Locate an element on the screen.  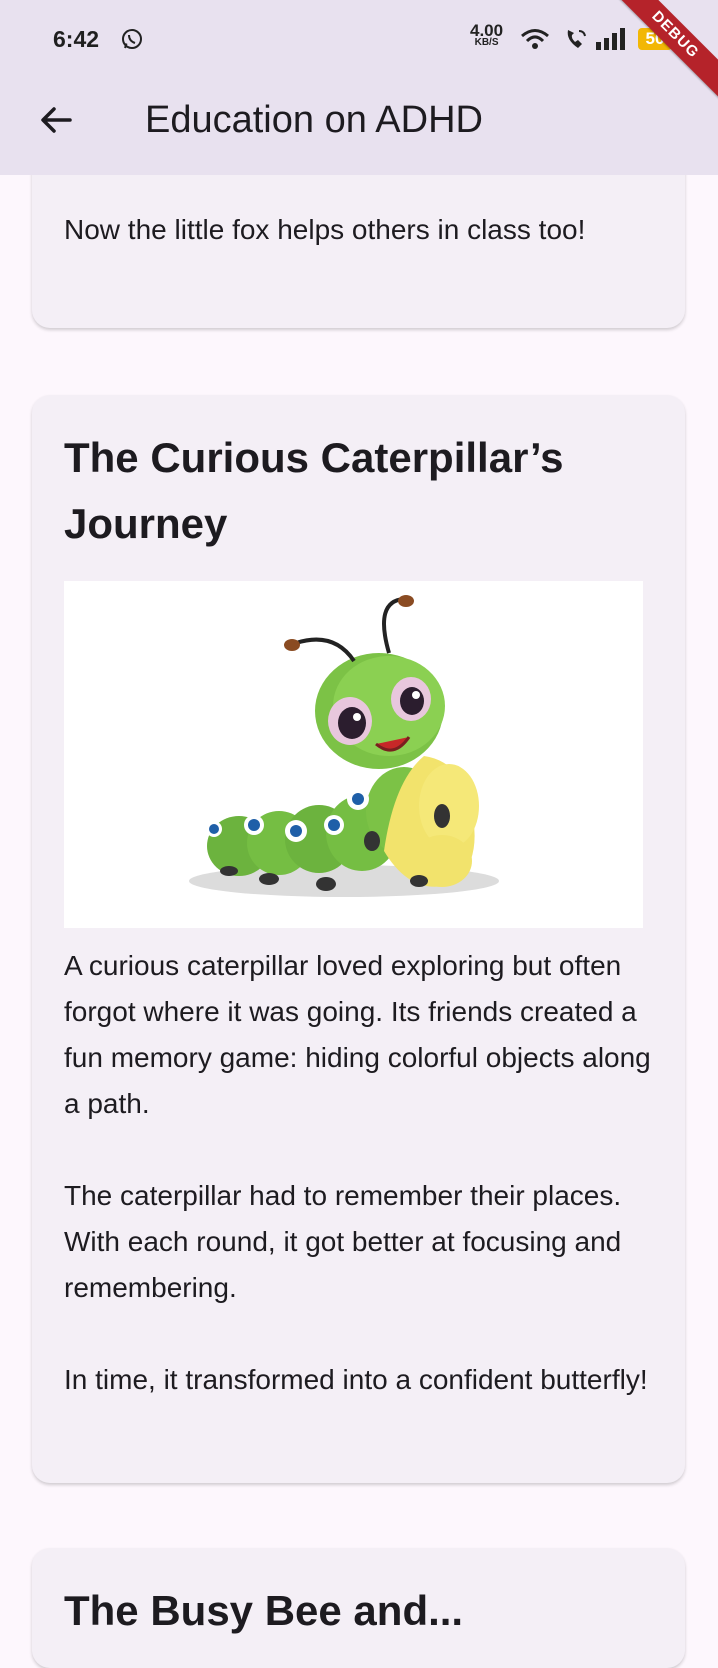
whatsapp-icon is located at coordinates (132, 41).